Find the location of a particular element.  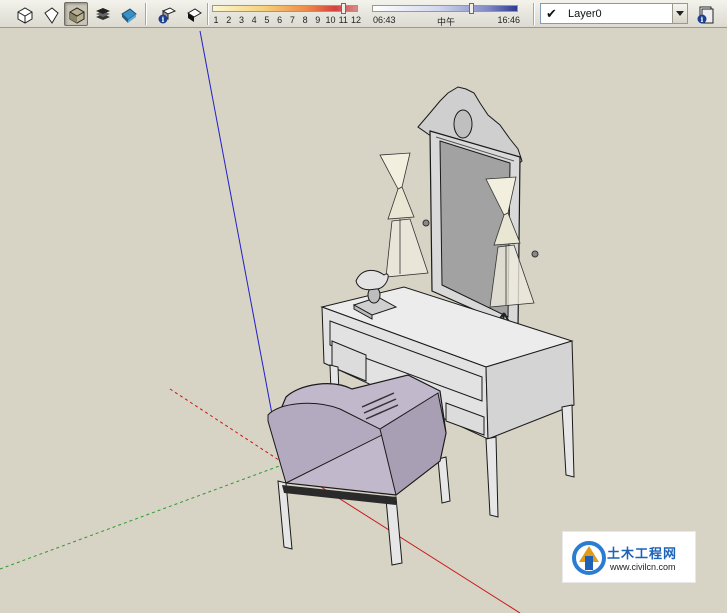

month-tick-1: 1 is located at coordinates (216, 20).